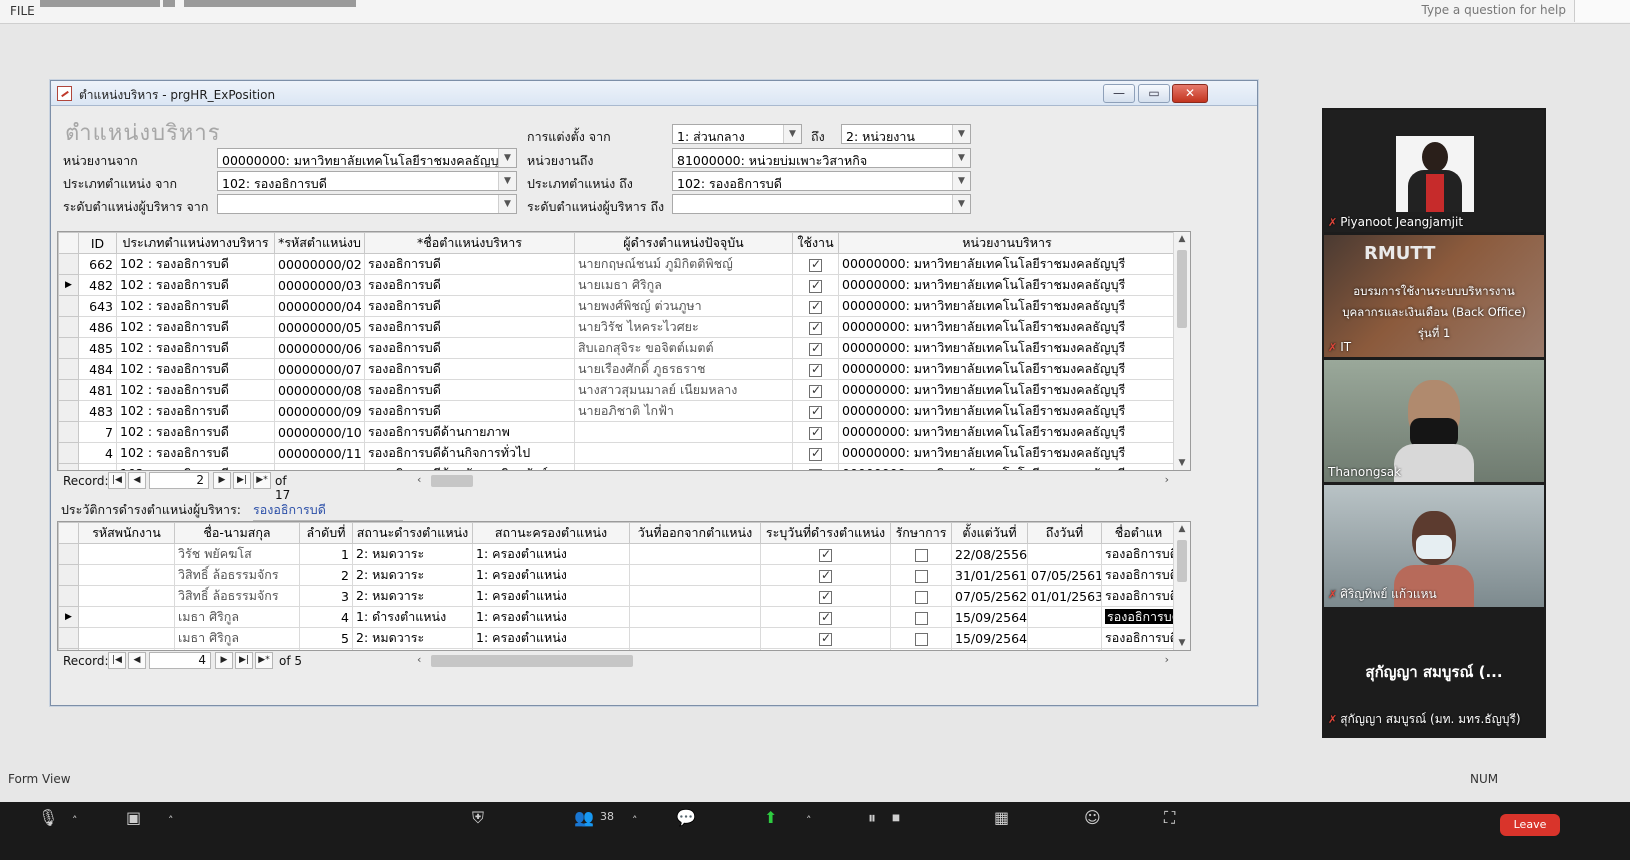 The image size is (1630, 860). Describe the element at coordinates (1190, 93) in the screenshot. I see `close-button: ✕` at that location.